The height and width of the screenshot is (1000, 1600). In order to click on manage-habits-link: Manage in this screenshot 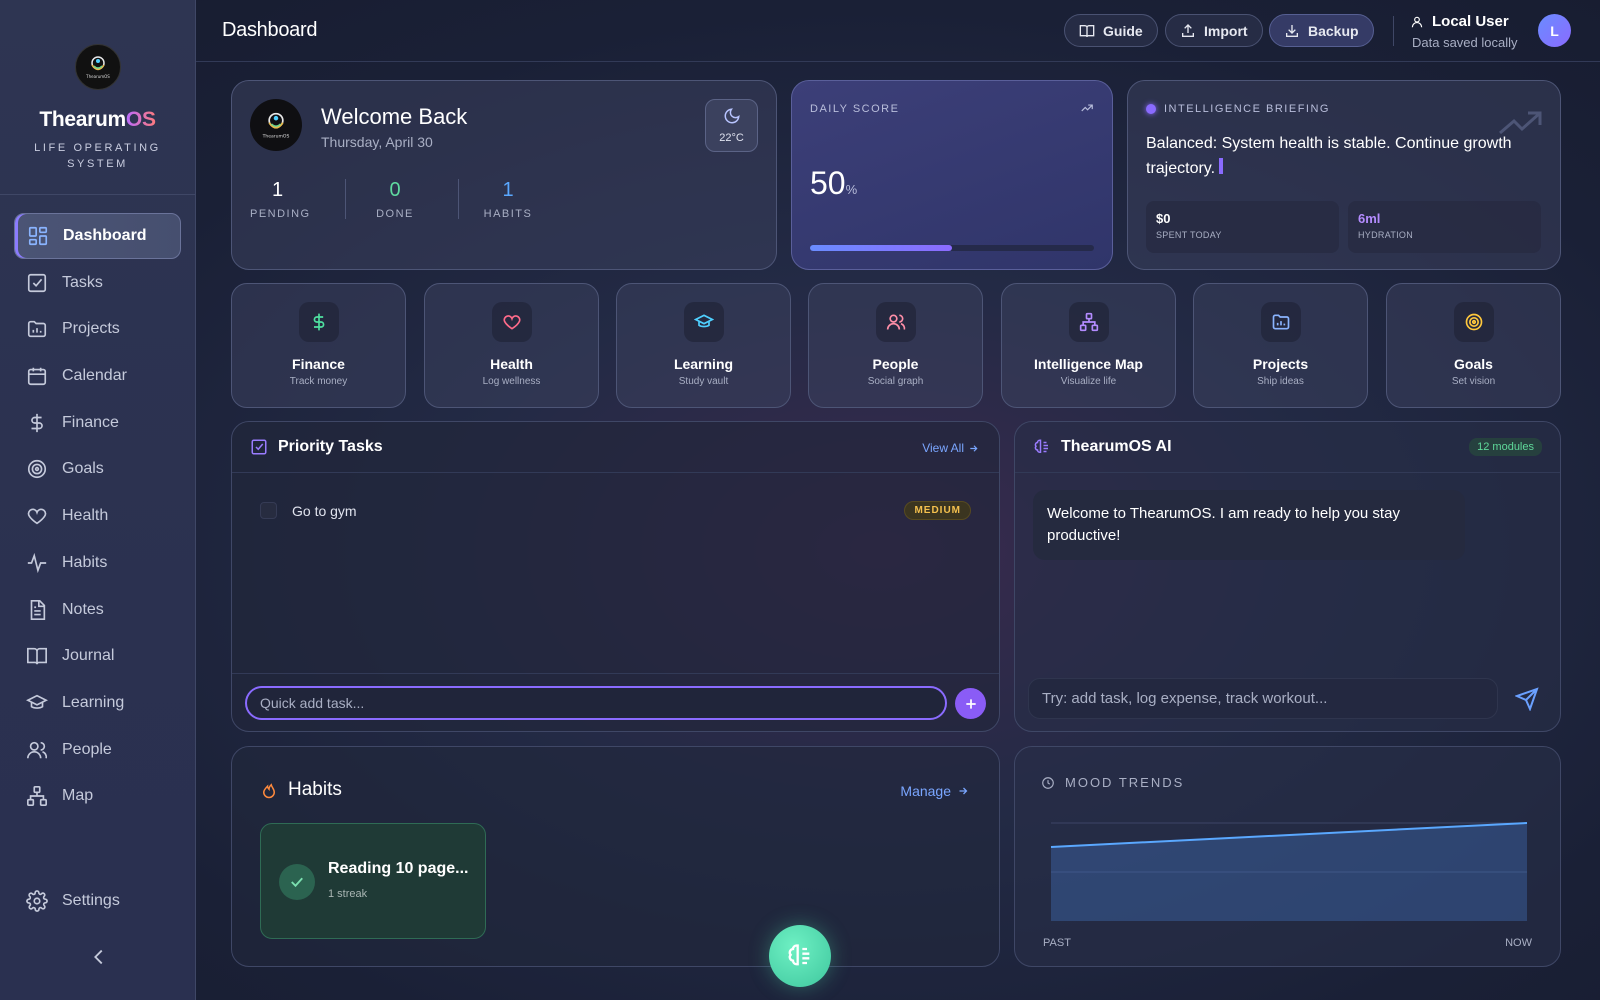, I will do `click(934, 791)`.